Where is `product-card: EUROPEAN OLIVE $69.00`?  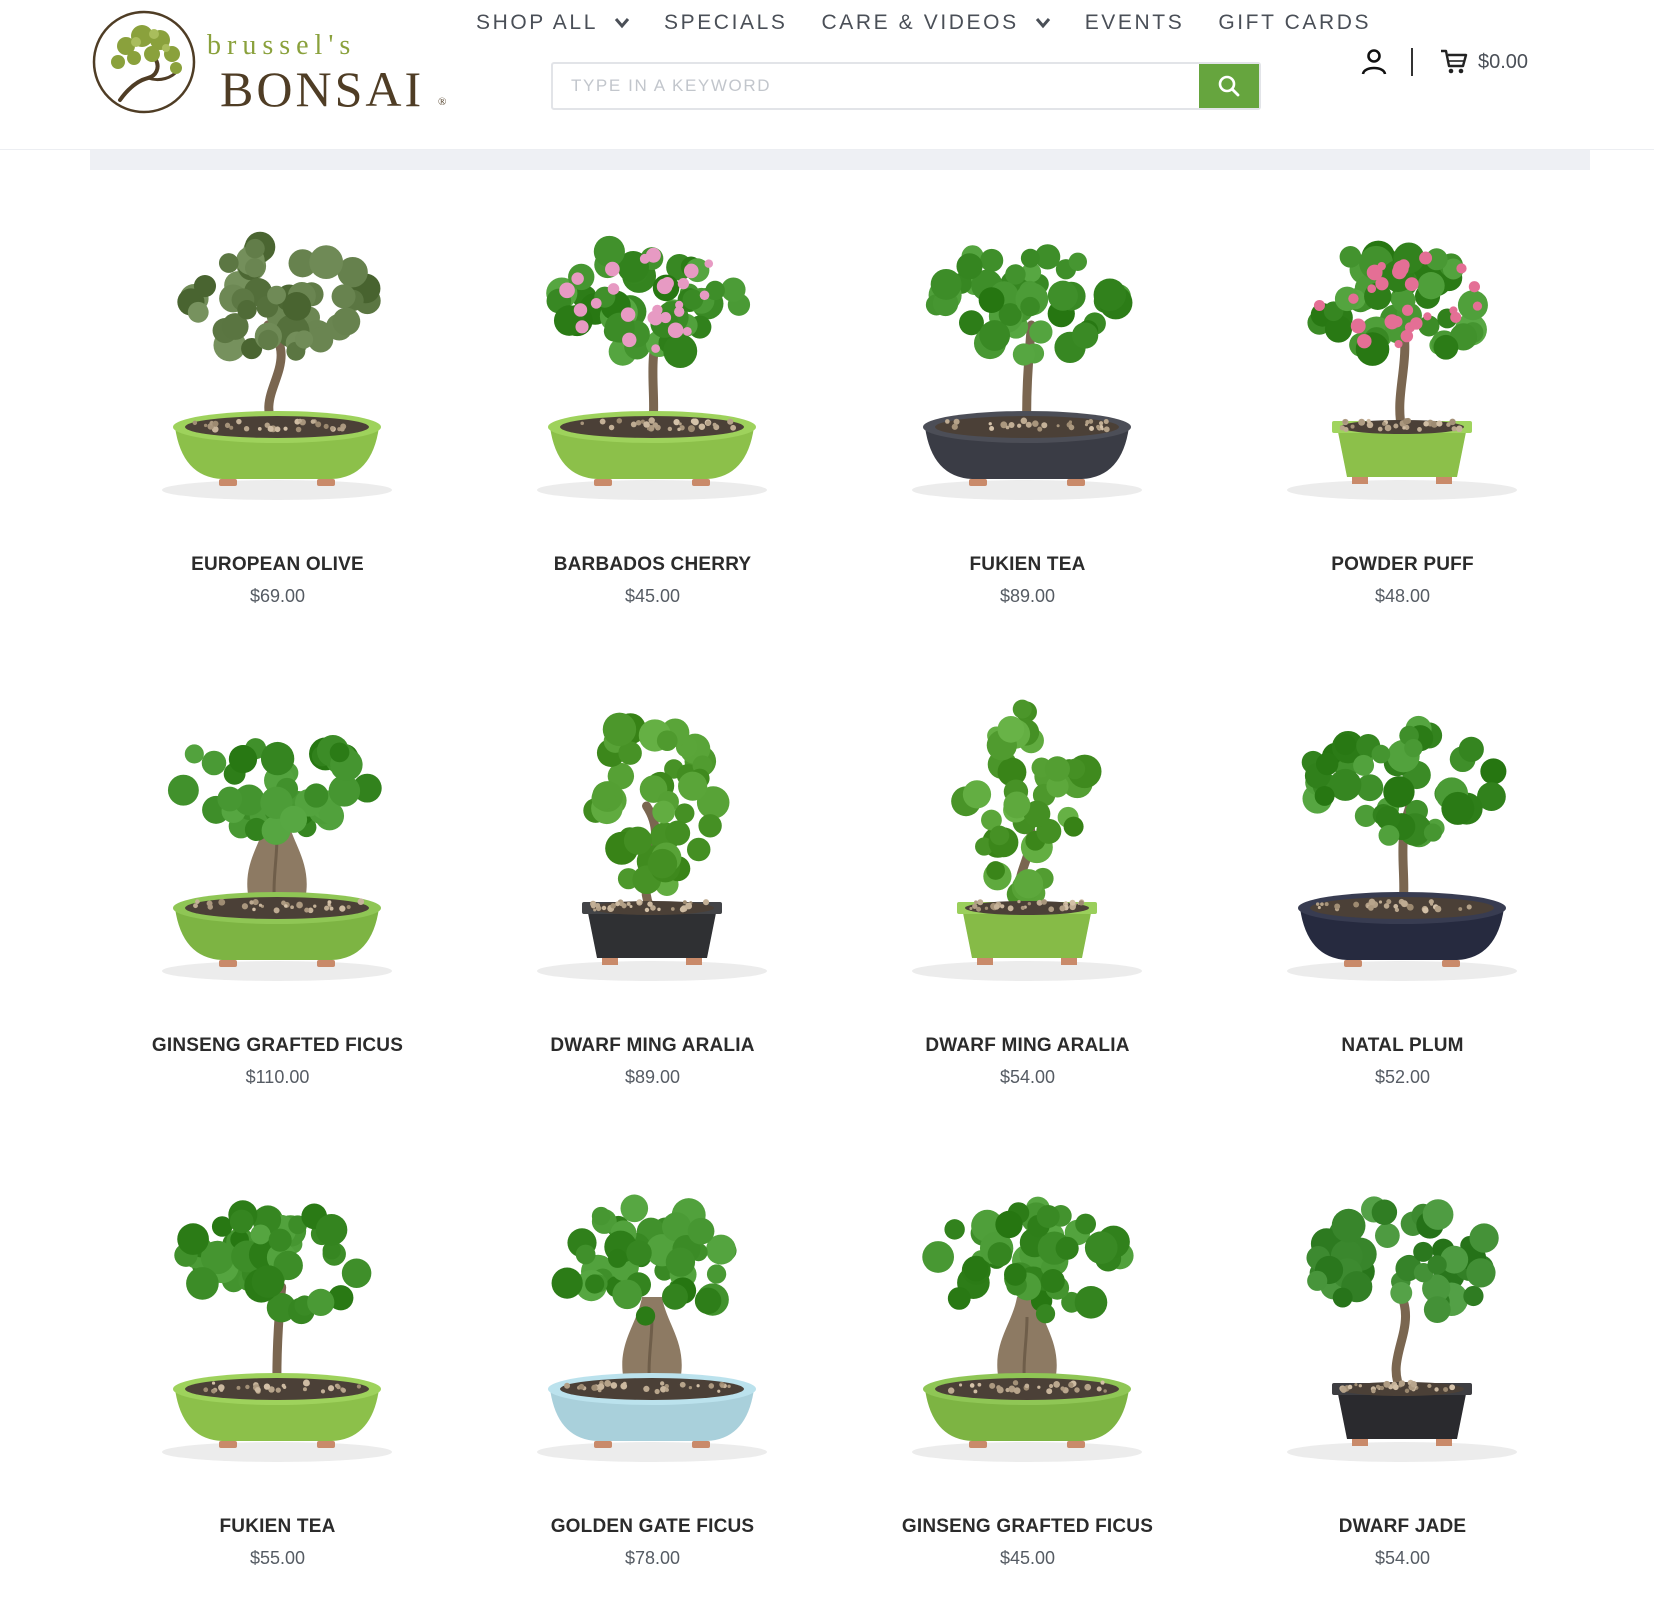
product-card: EUROPEAN OLIVE $69.00 is located at coordinates (277, 427).